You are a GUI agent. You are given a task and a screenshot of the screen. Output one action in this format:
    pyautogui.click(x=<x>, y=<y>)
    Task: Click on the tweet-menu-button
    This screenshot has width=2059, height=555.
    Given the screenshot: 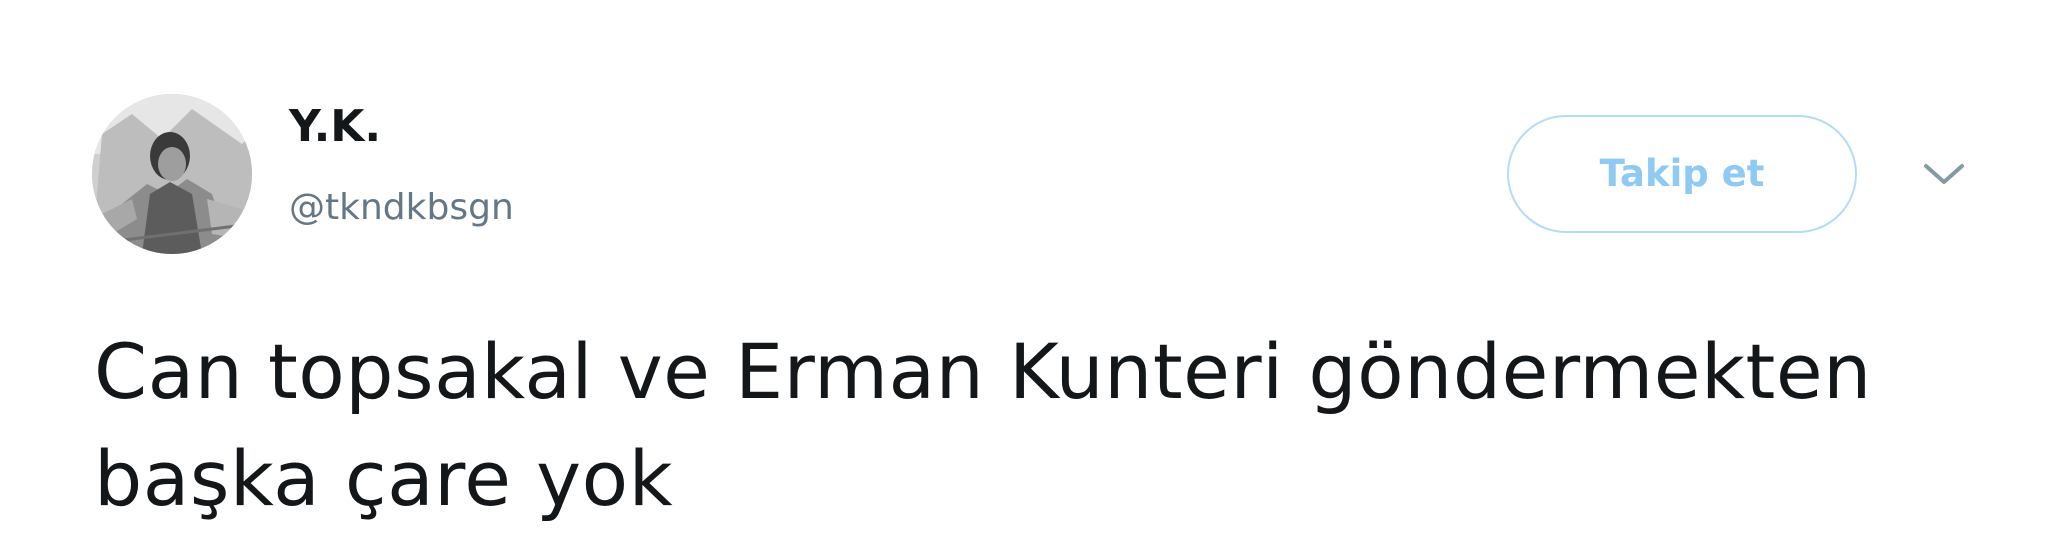 What is the action you would take?
    pyautogui.click(x=1944, y=174)
    